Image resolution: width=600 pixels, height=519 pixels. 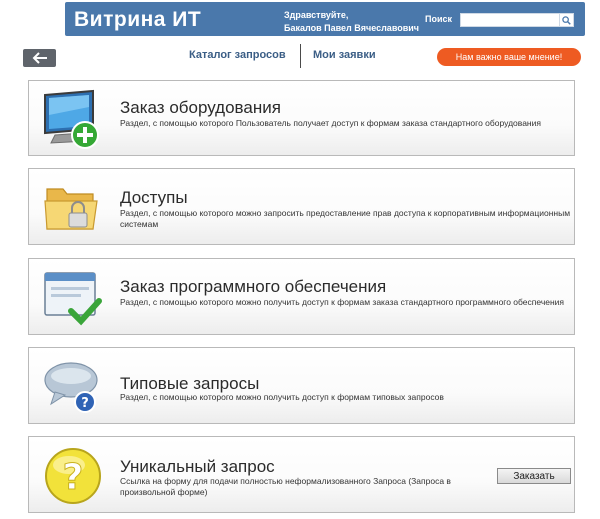 What do you see at coordinates (352, 28) in the screenshot?
I see `user-name: Бакалов Павел Вячеславович` at bounding box center [352, 28].